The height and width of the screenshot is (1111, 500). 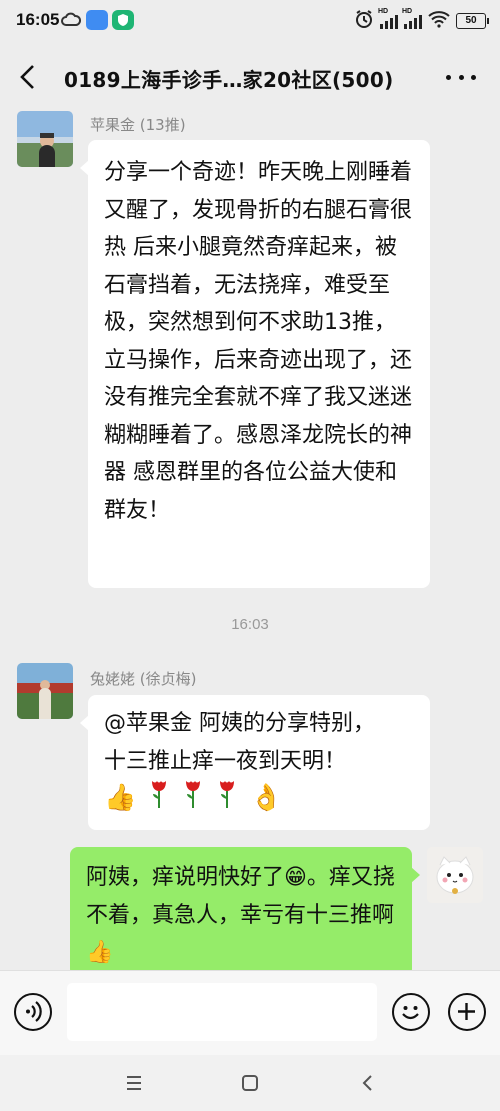 I want to click on voice-input-button, so click(x=33, y=1012).